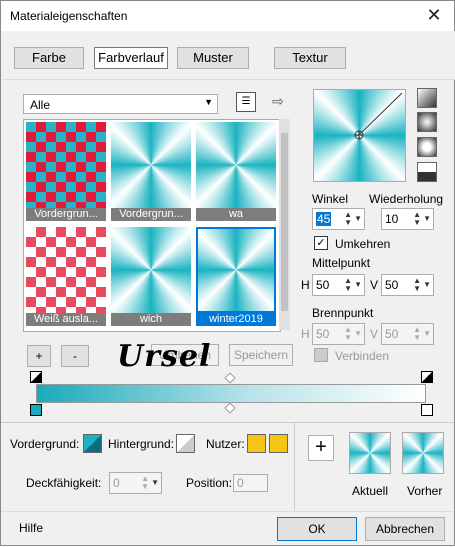  What do you see at coordinates (407, 334) in the screenshot?
I see `brenn-v-spinner: 50 ▲ ▼ ▼` at bounding box center [407, 334].